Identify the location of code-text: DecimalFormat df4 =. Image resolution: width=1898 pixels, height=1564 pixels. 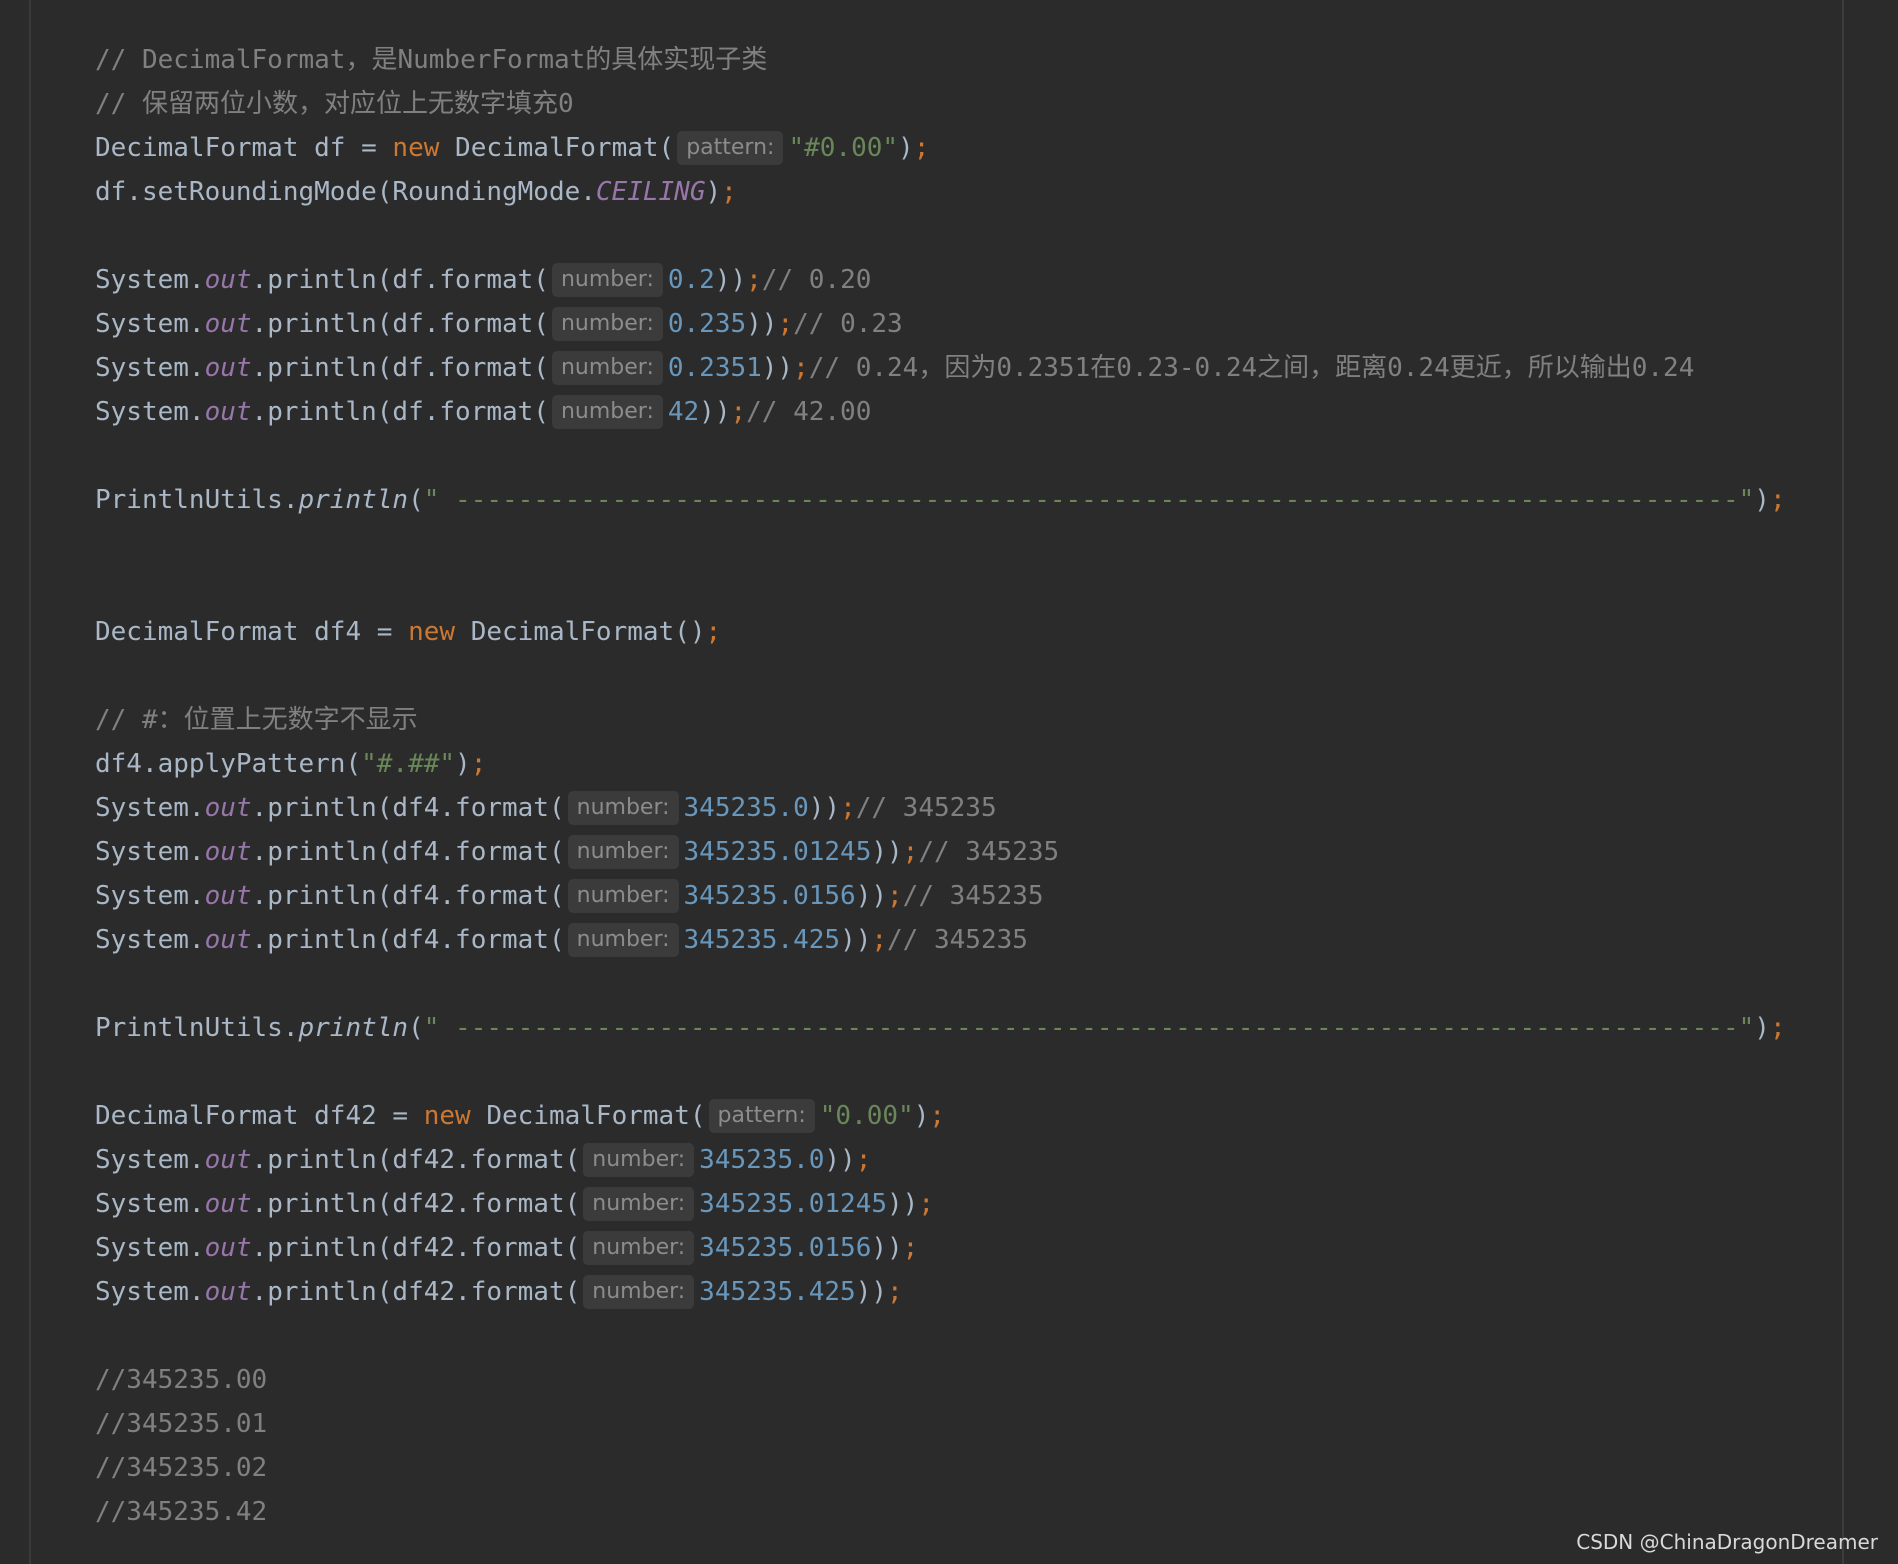
(252, 632).